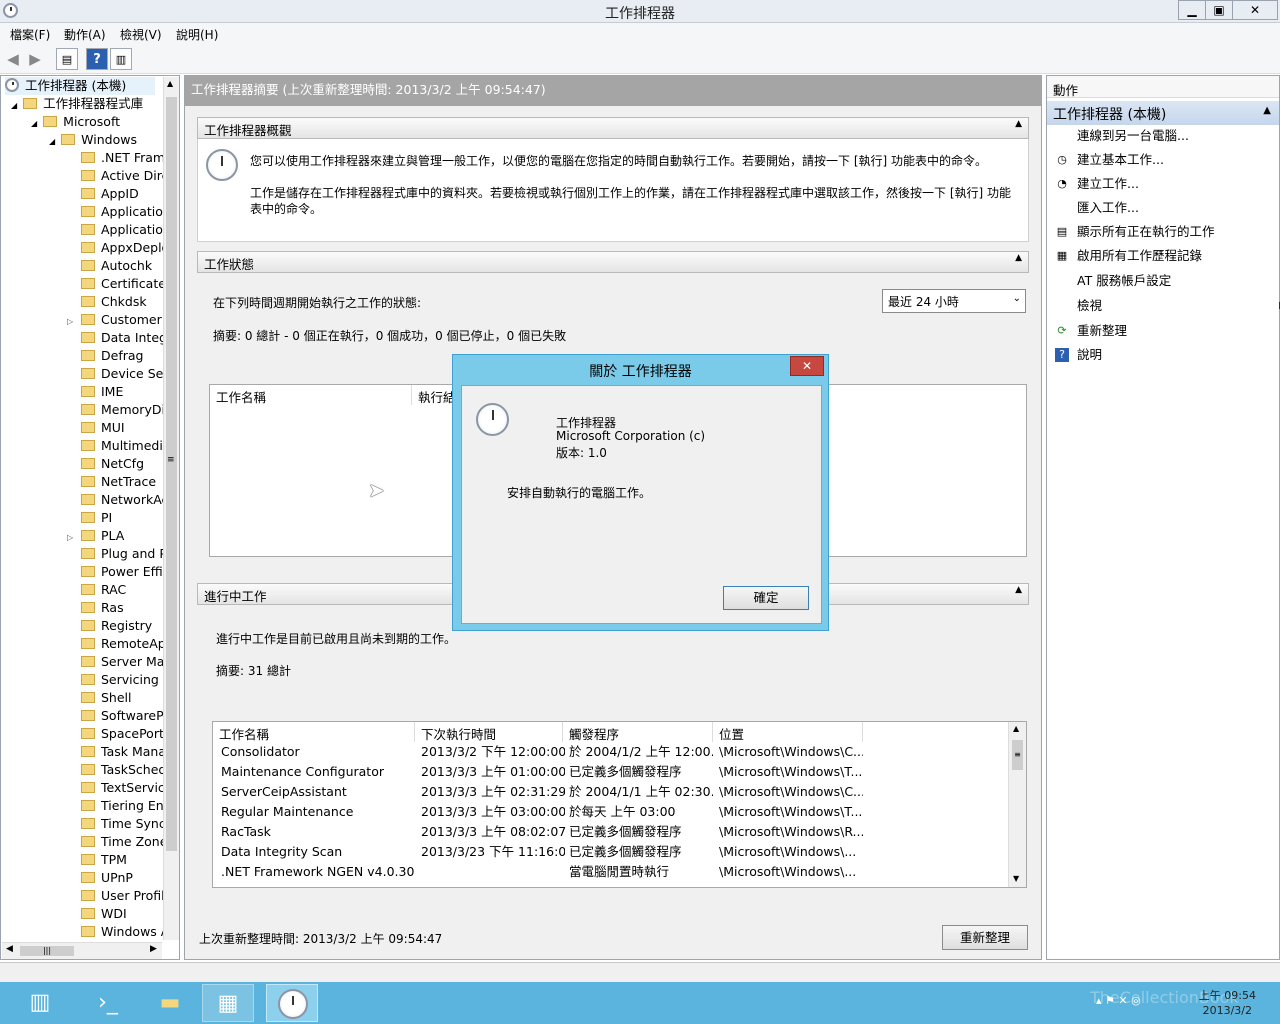 This screenshot has height=1024, width=1280. I want to click on tree-folder: ▷ PLA, so click(115, 536).